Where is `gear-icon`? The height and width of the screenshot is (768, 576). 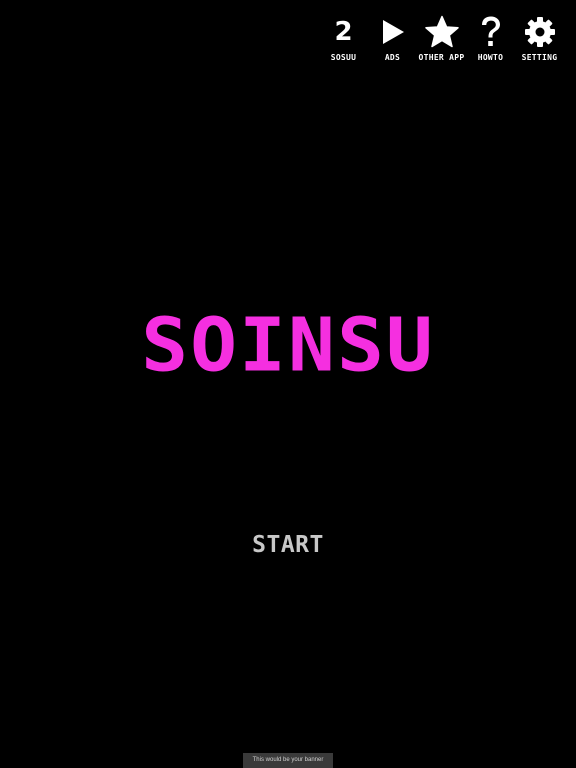
gear-icon is located at coordinates (540, 32).